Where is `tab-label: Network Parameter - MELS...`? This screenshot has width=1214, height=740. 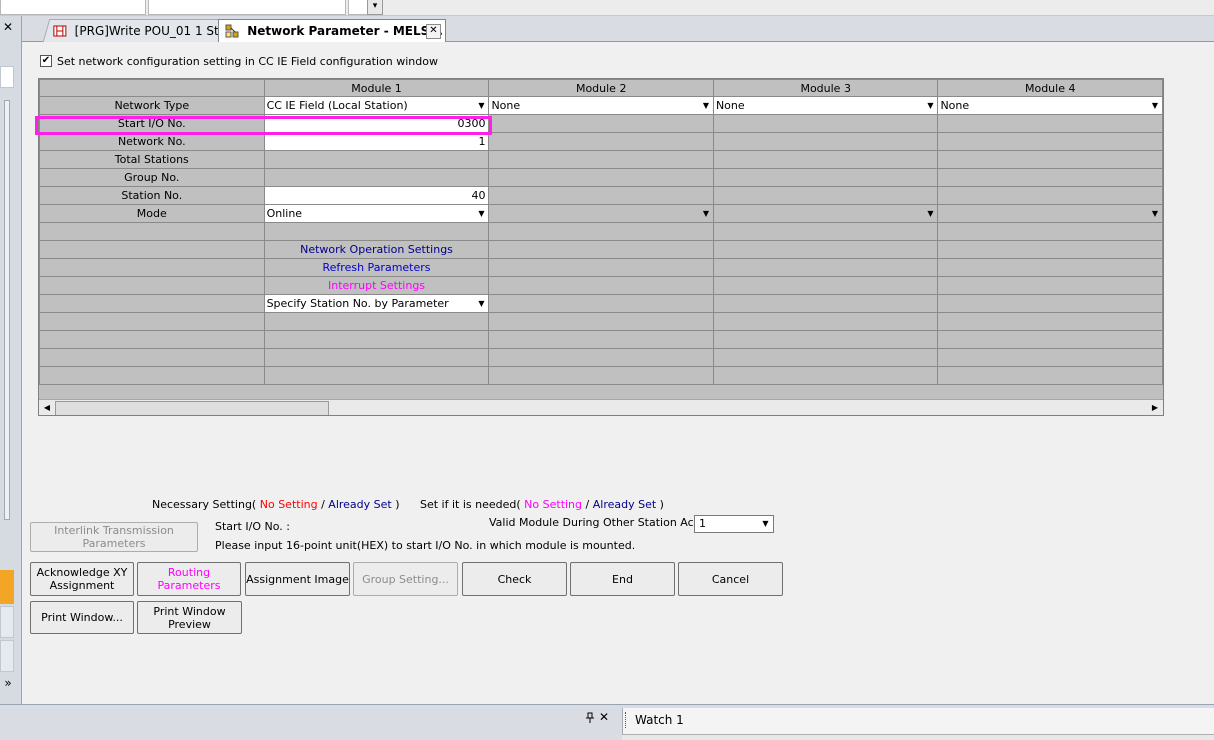
tab-label: Network Parameter - MELS... is located at coordinates (345, 31).